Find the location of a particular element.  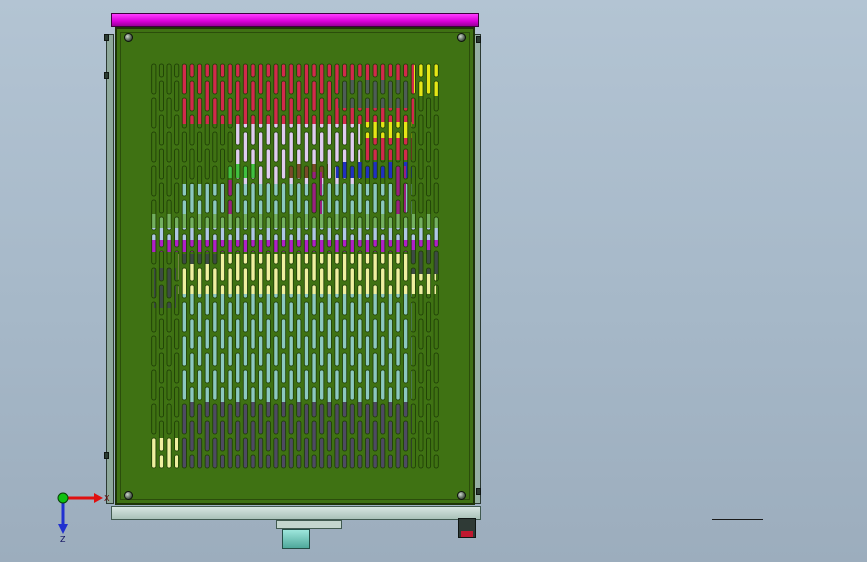

cable-gland-icon is located at coordinates (296, 539).